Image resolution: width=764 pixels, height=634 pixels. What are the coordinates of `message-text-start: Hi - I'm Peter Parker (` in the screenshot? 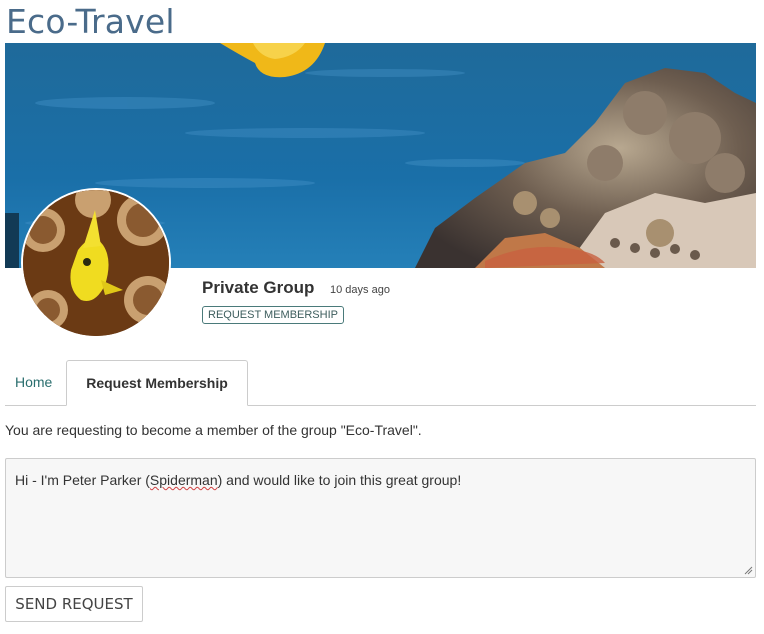 It's located at (82, 480).